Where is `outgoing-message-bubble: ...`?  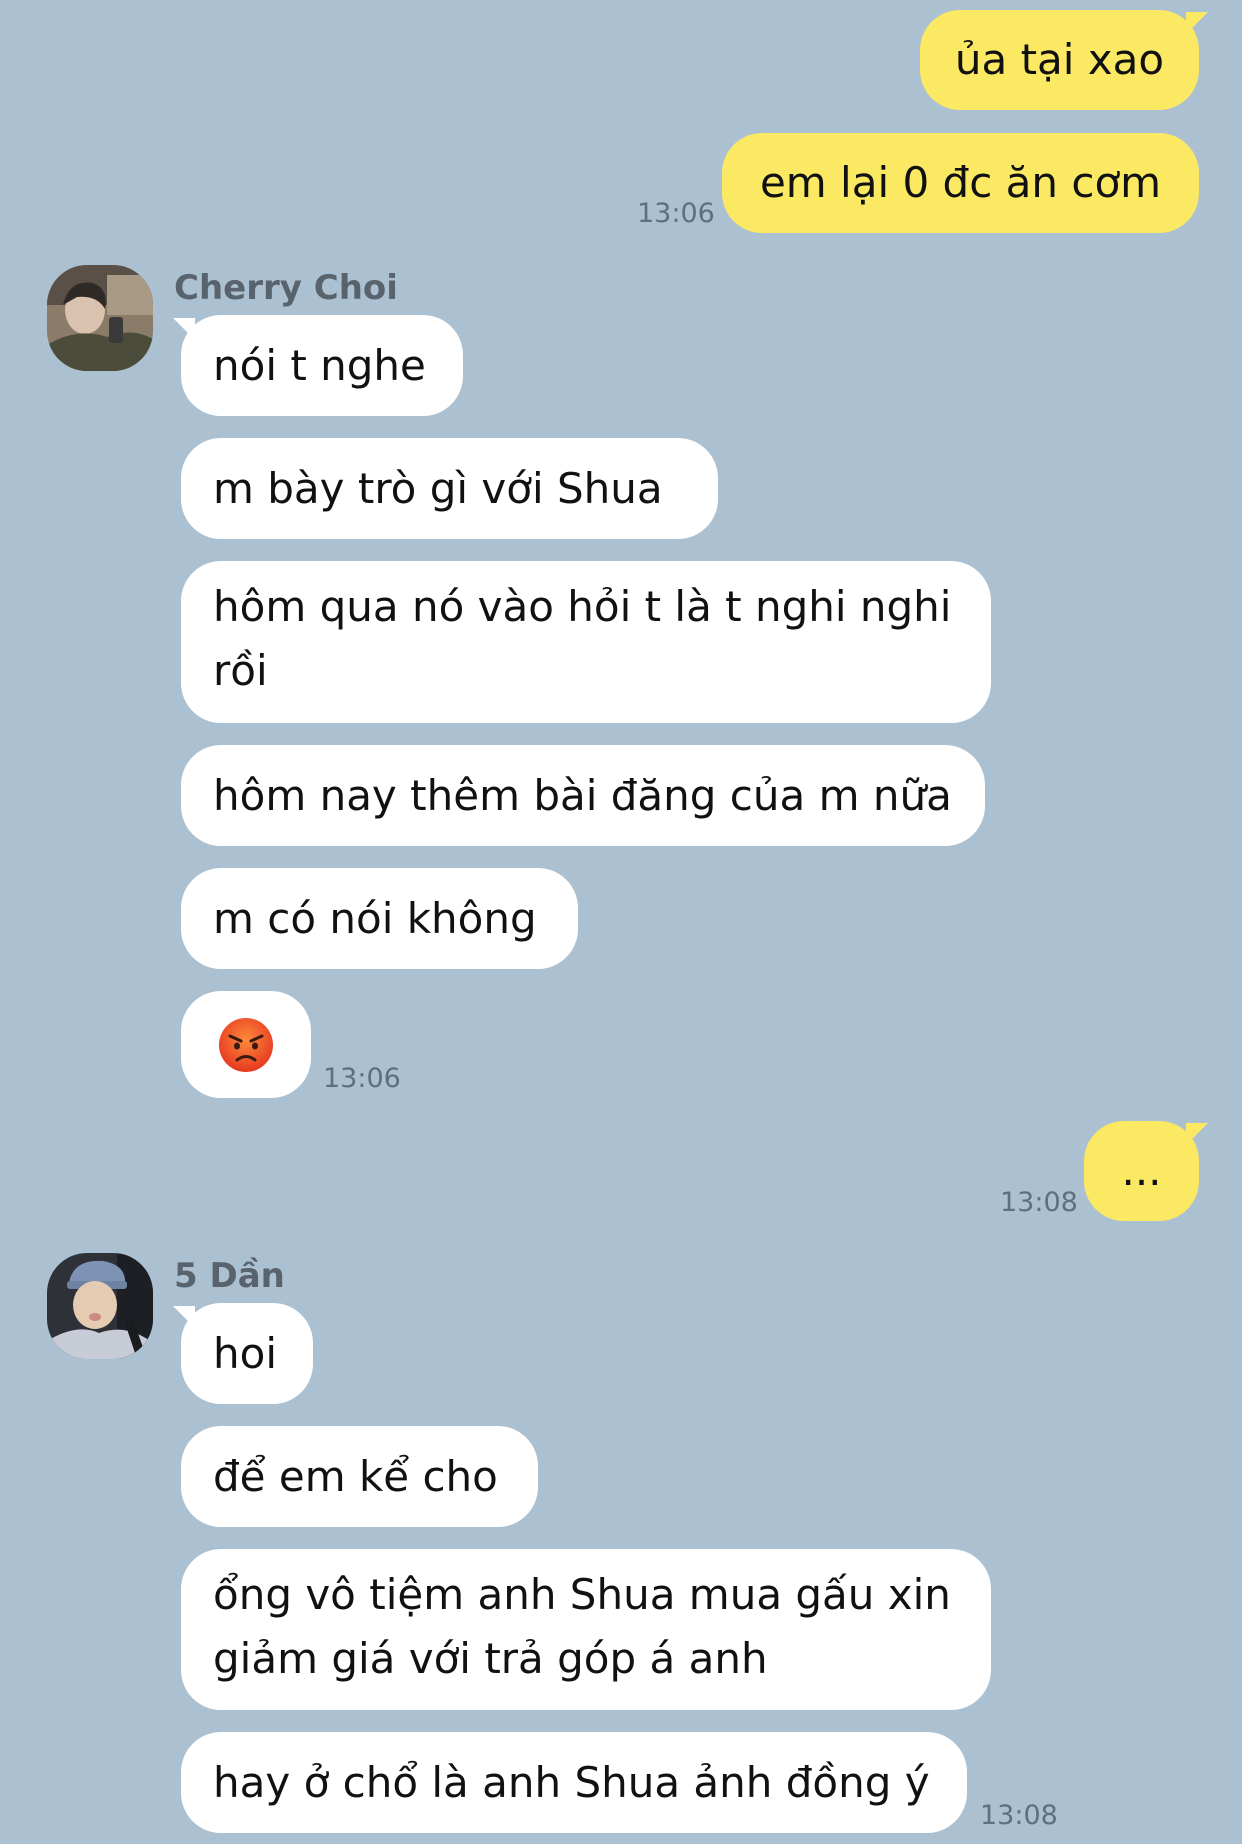 outgoing-message-bubble: ... is located at coordinates (1141, 1171).